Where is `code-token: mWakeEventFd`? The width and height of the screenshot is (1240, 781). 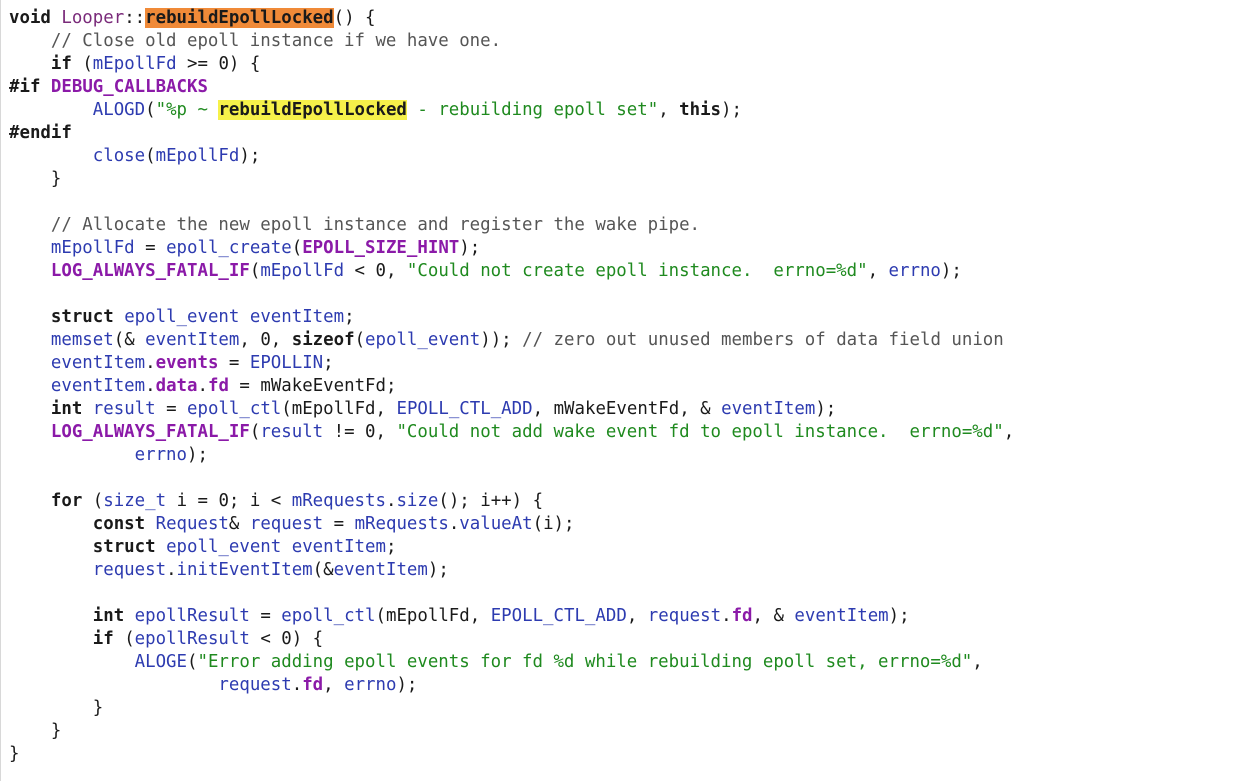
code-token: mWakeEventFd is located at coordinates (616, 409).